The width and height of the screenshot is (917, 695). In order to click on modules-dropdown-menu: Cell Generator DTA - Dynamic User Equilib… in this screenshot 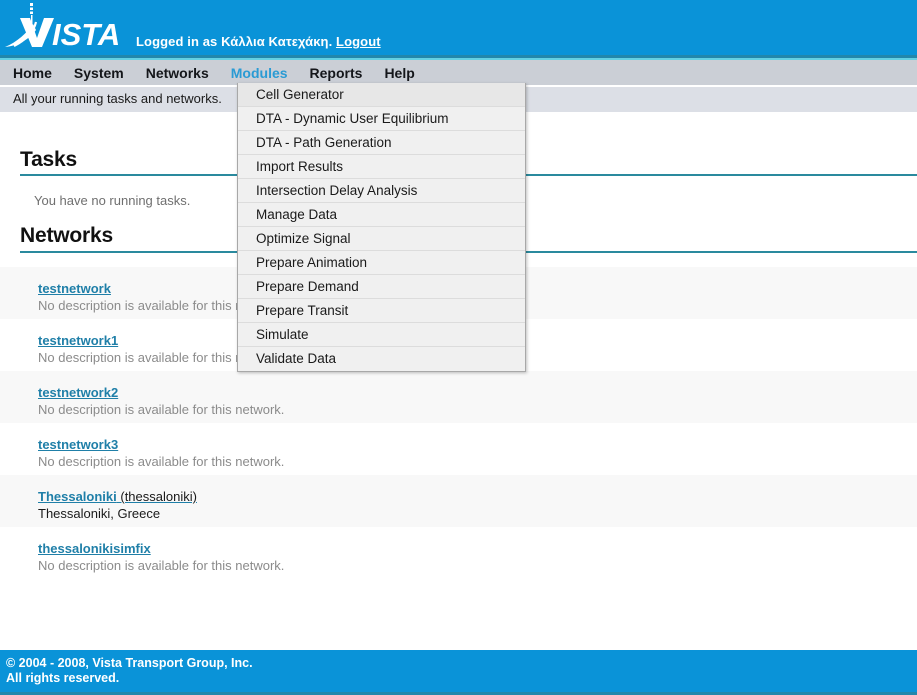, I will do `click(381, 227)`.